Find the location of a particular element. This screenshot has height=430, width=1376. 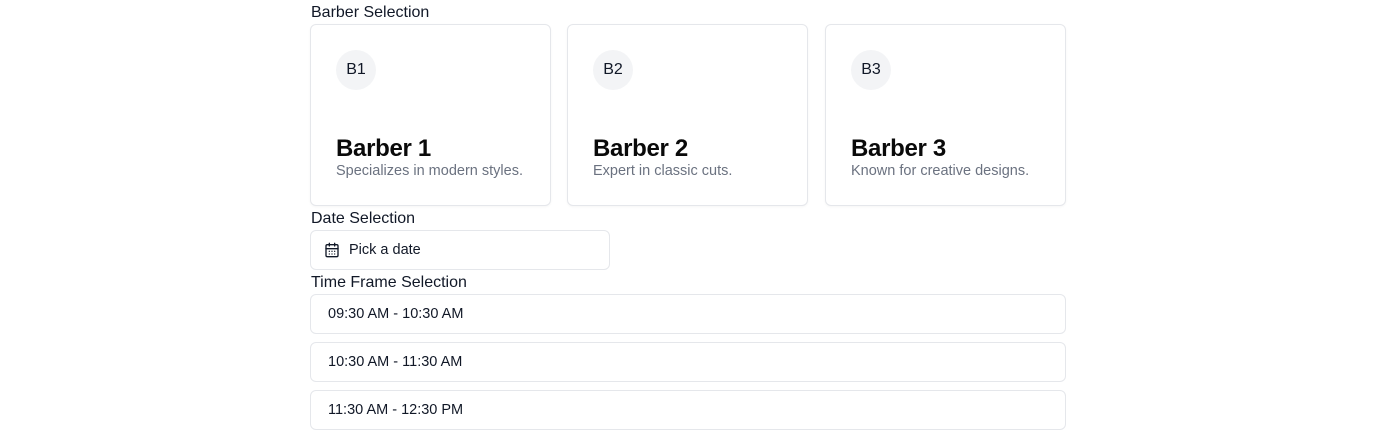

date-selection-label: Date Selection is located at coordinates (363, 218).